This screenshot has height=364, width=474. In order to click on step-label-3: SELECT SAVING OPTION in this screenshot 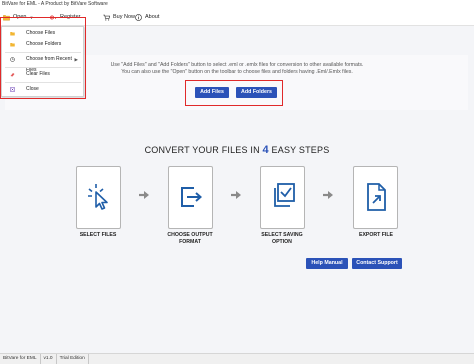, I will do `click(282, 239)`.